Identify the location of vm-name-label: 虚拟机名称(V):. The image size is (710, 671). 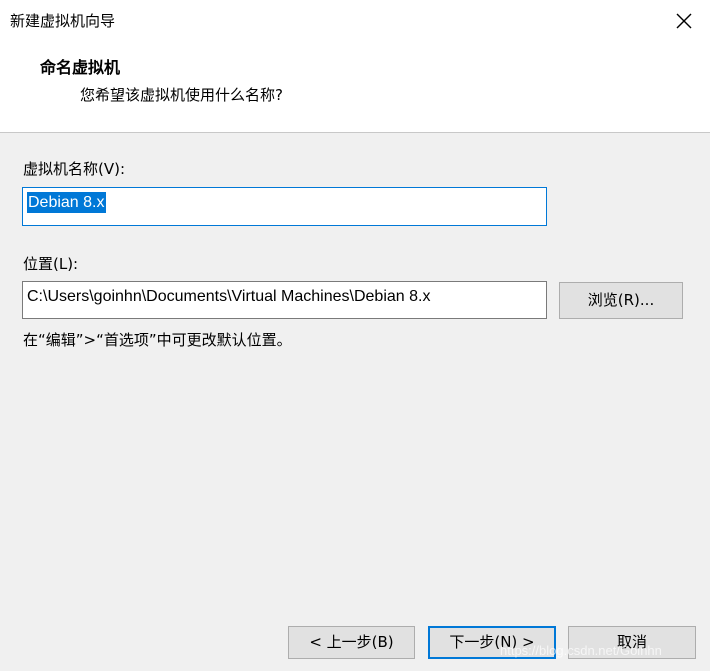
(74, 169).